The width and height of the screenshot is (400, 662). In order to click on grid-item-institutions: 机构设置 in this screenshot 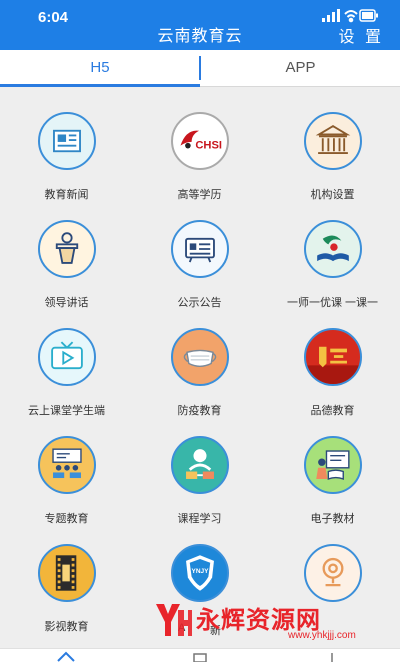, I will do `click(332, 154)`.